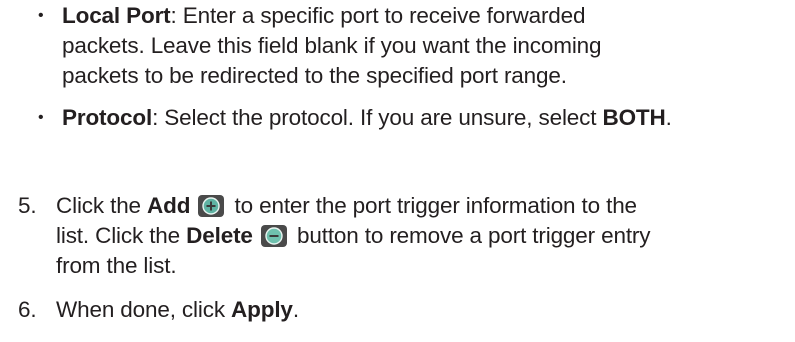  What do you see at coordinates (116, 15) in the screenshot?
I see `term-local-port: Local Port` at bounding box center [116, 15].